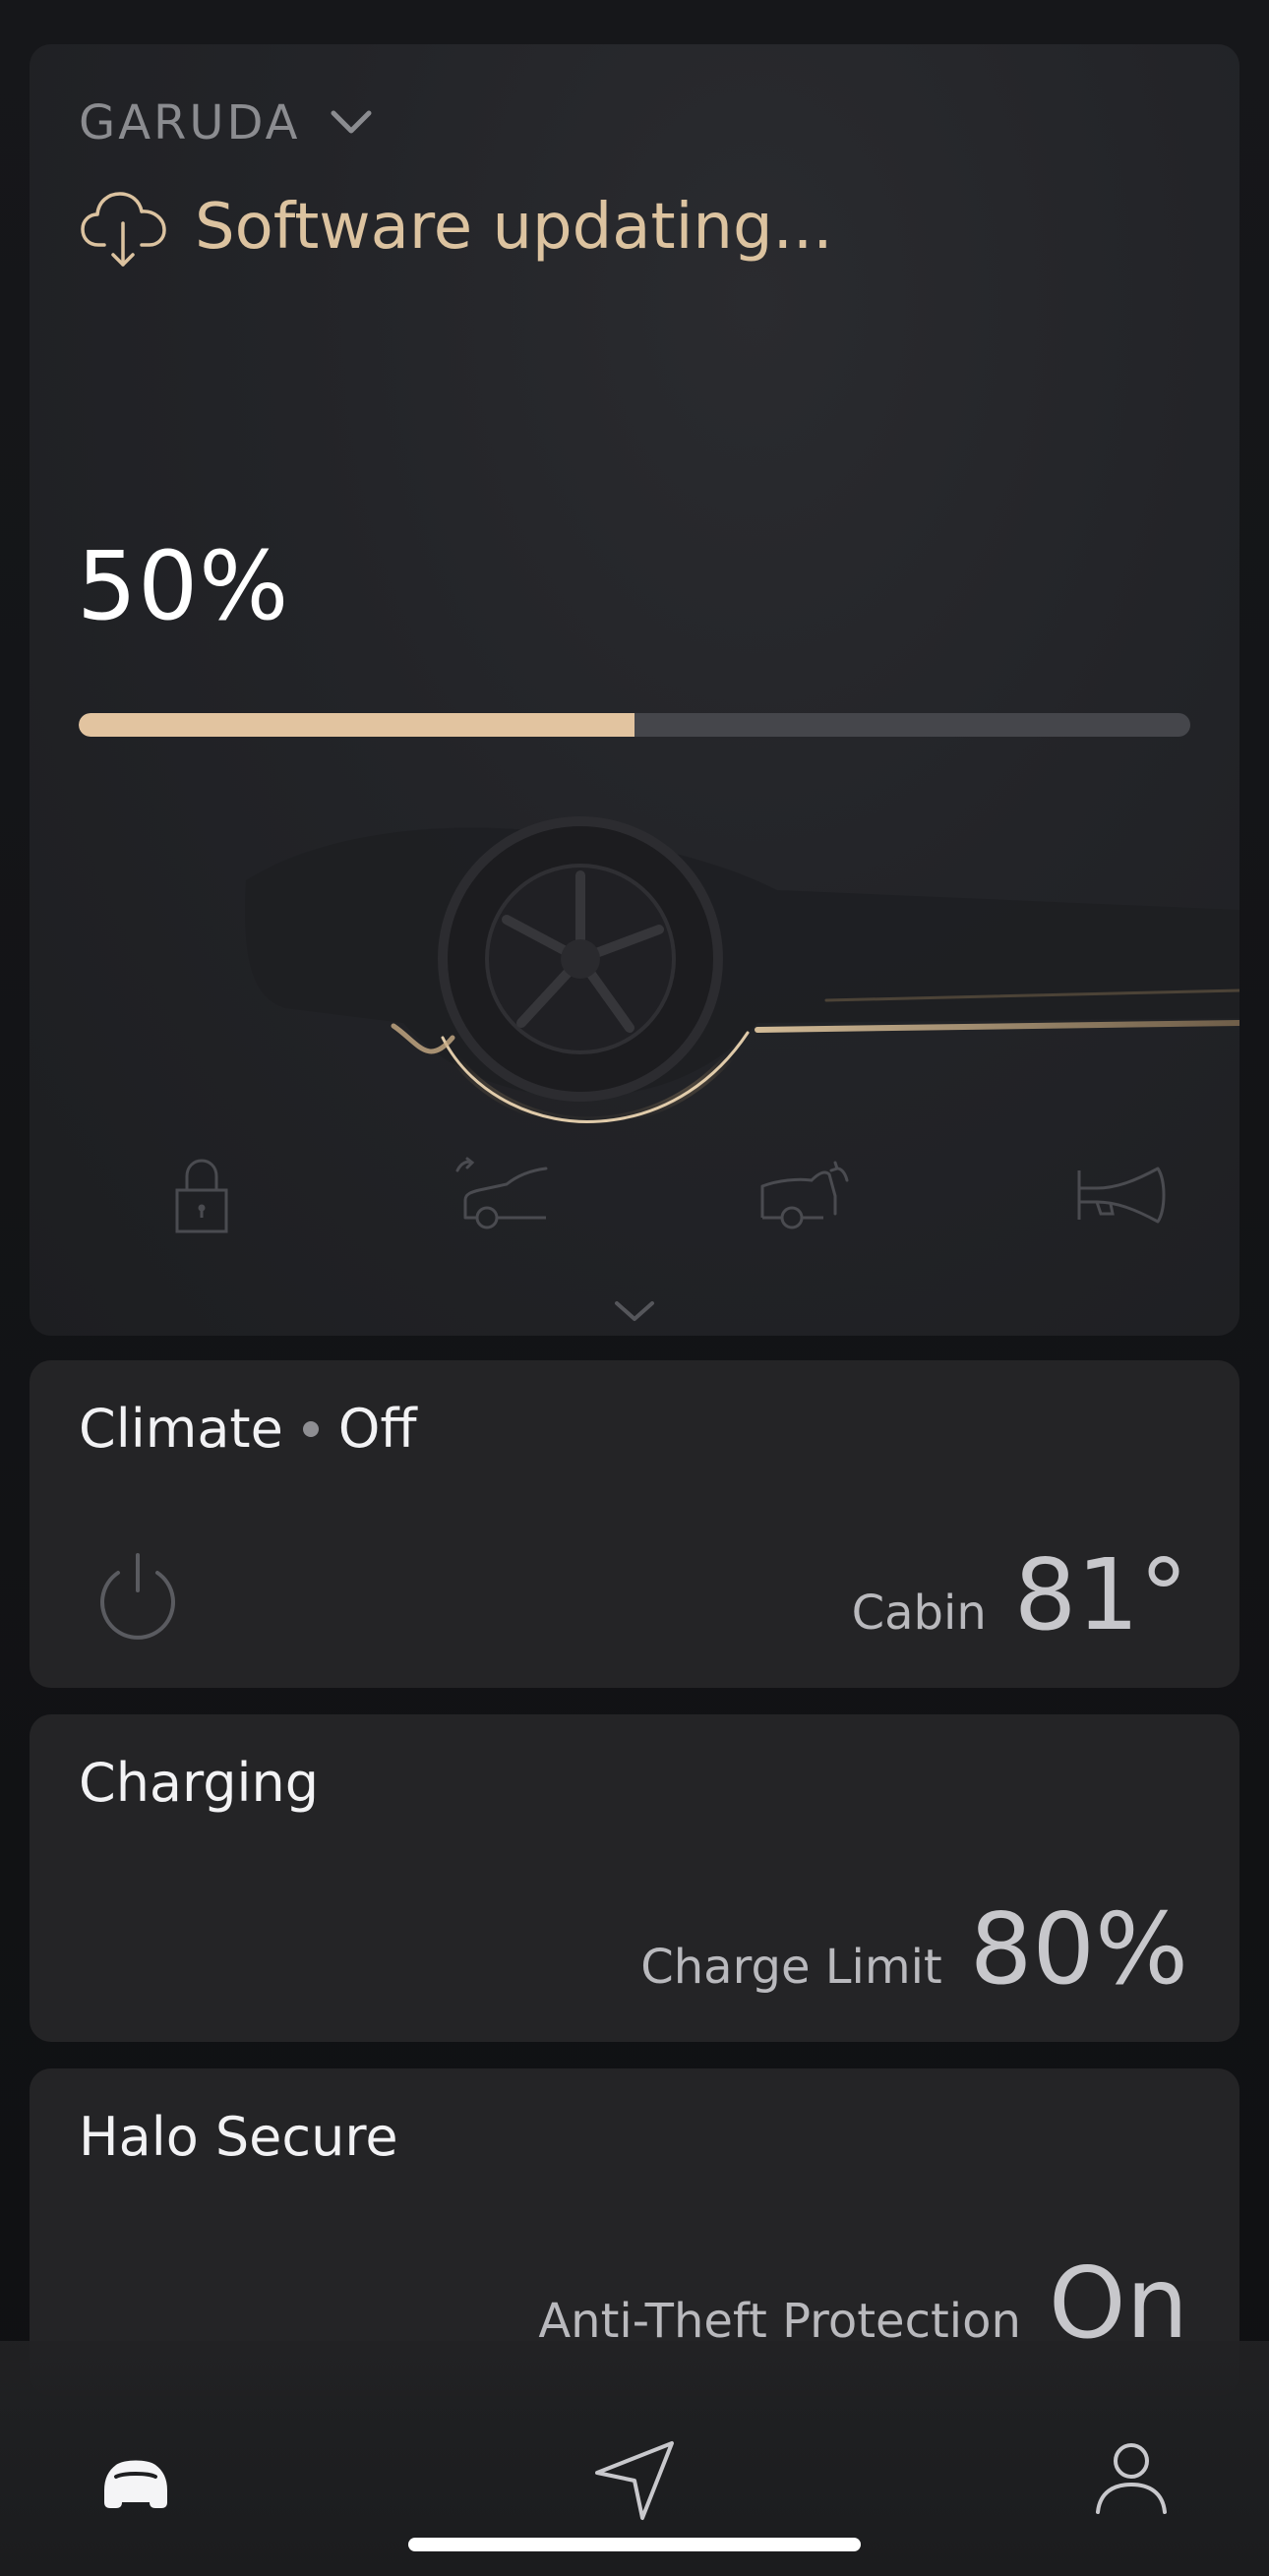  What do you see at coordinates (351, 122) in the screenshot?
I see `chevron-down-icon` at bounding box center [351, 122].